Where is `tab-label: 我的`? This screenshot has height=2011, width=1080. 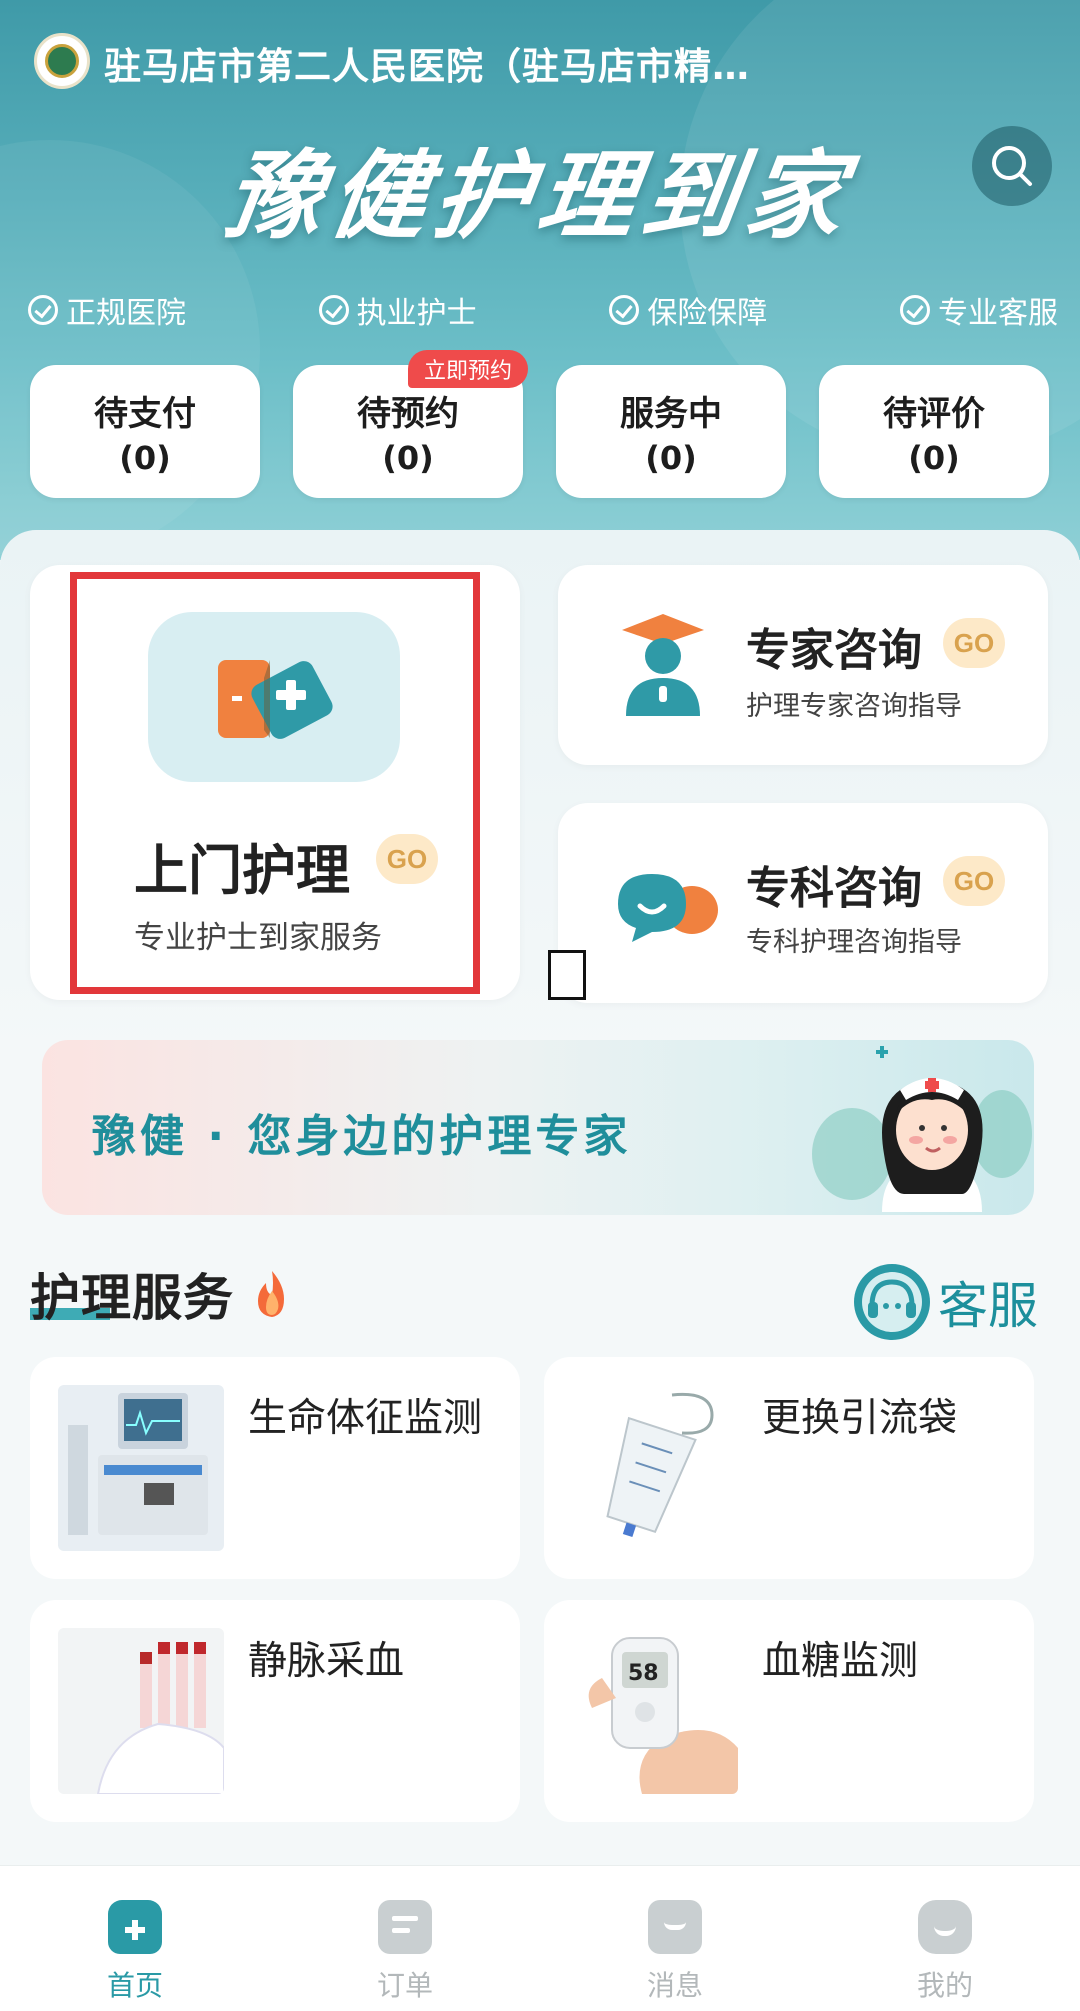 tab-label: 我的 is located at coordinates (944, 1985).